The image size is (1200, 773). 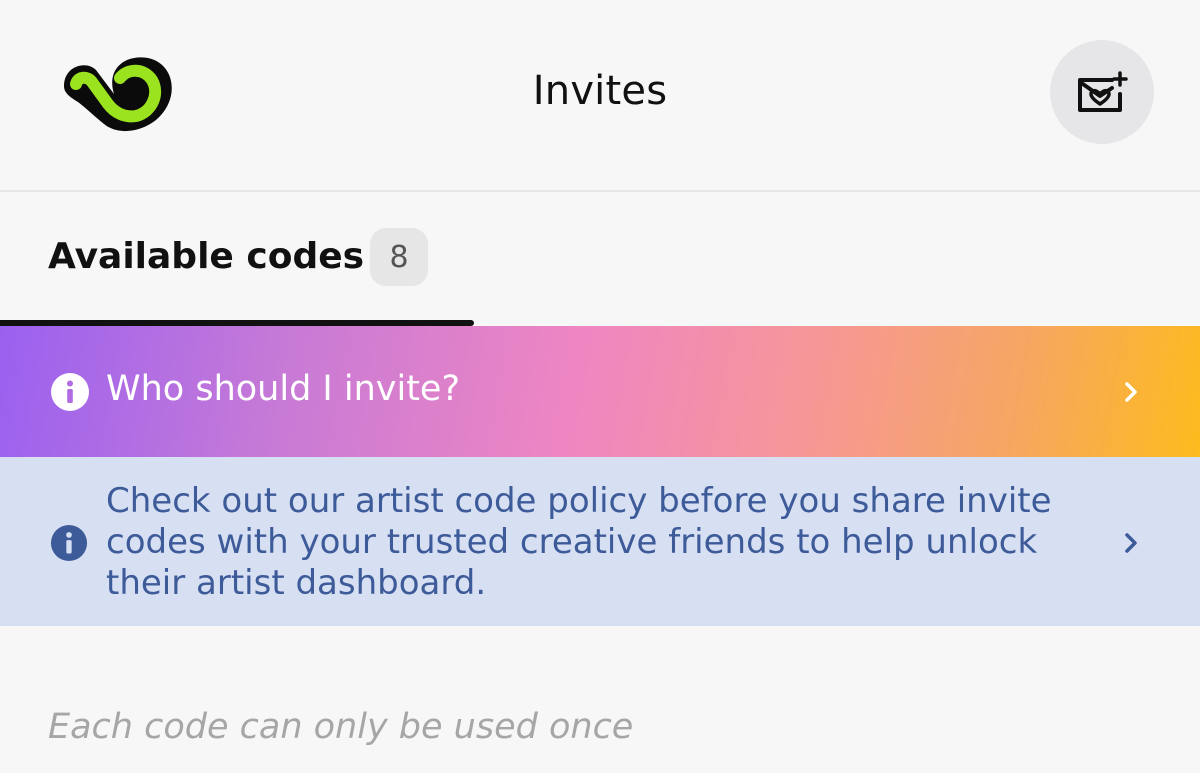 What do you see at coordinates (399, 257) in the screenshot?
I see `tab-count-badge: 8` at bounding box center [399, 257].